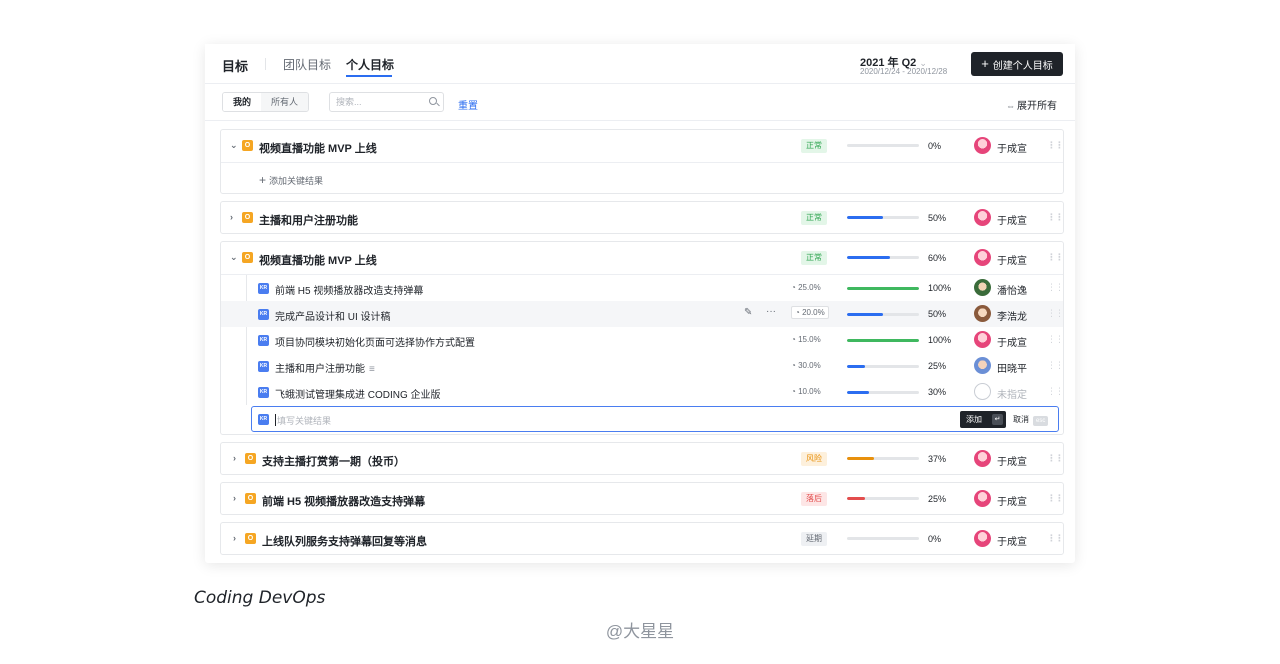 Image resolution: width=1280 pixels, height=664 pixels. I want to click on cancel-kr-button: 取消 esc, so click(1031, 419).